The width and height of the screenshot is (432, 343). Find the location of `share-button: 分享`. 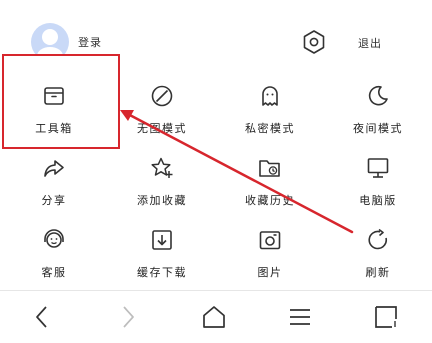

share-button: 分享 is located at coordinates (54, 182).